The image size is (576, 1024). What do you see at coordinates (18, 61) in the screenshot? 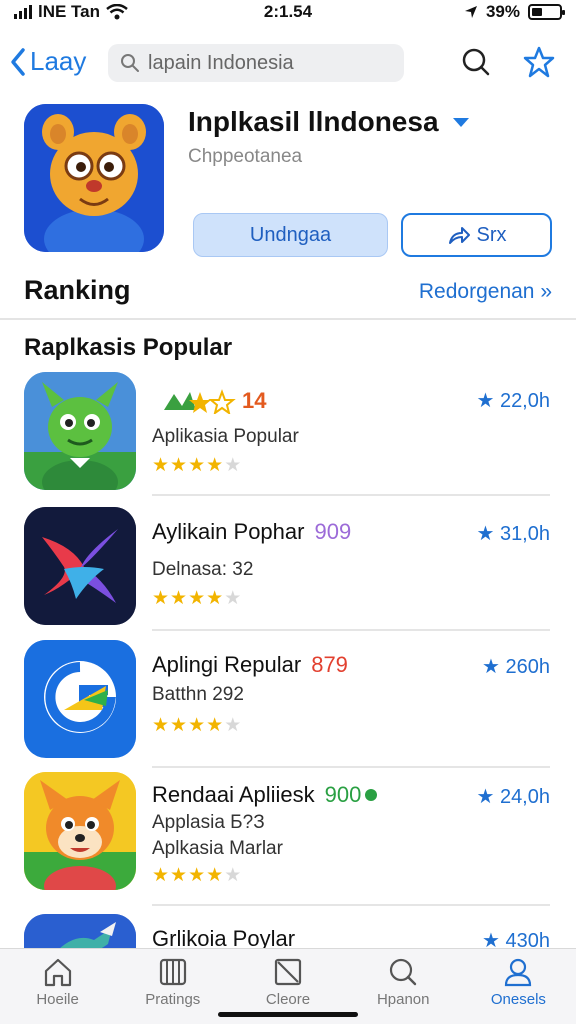
I see `chevron-left-icon` at bounding box center [18, 61].